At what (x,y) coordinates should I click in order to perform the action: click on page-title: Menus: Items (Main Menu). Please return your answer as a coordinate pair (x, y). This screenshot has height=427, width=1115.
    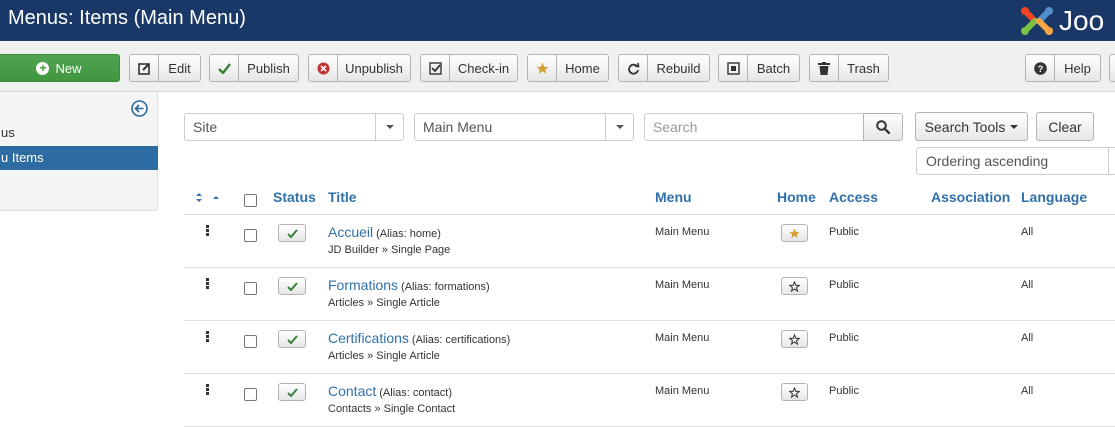
    Looking at the image, I should click on (127, 18).